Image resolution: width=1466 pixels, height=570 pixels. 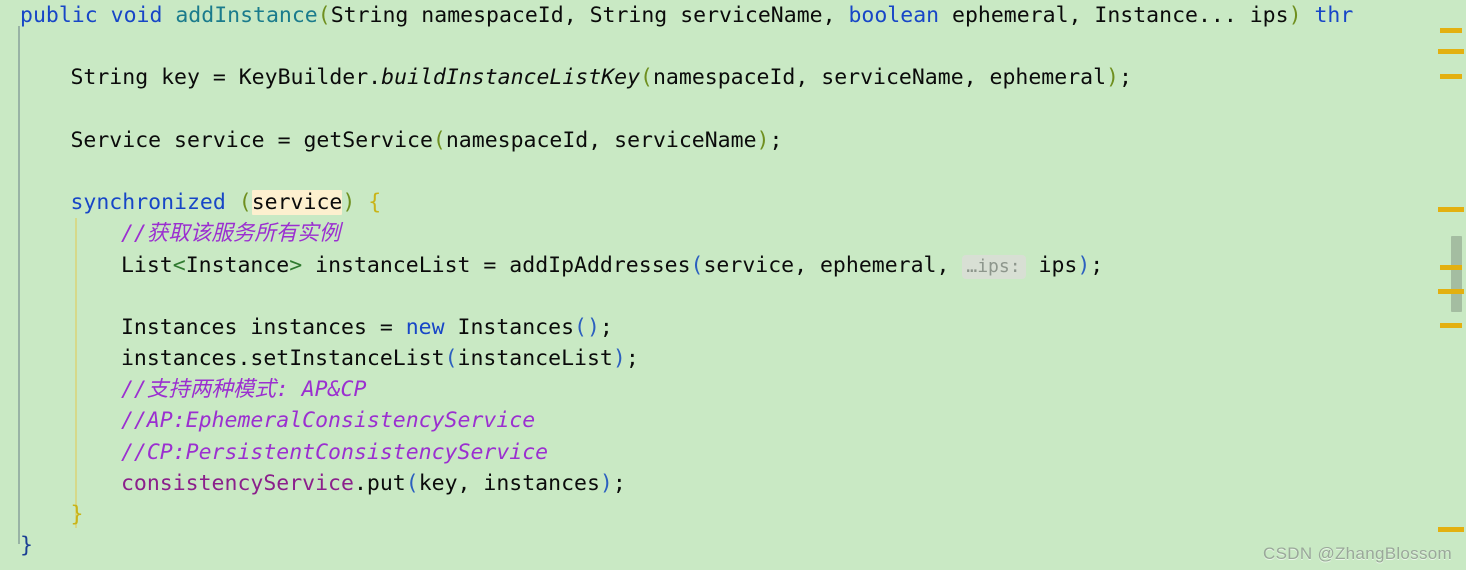 I want to click on line-comment-ap: //AP:EphemeralConsistencyService, so click(x=733, y=420).